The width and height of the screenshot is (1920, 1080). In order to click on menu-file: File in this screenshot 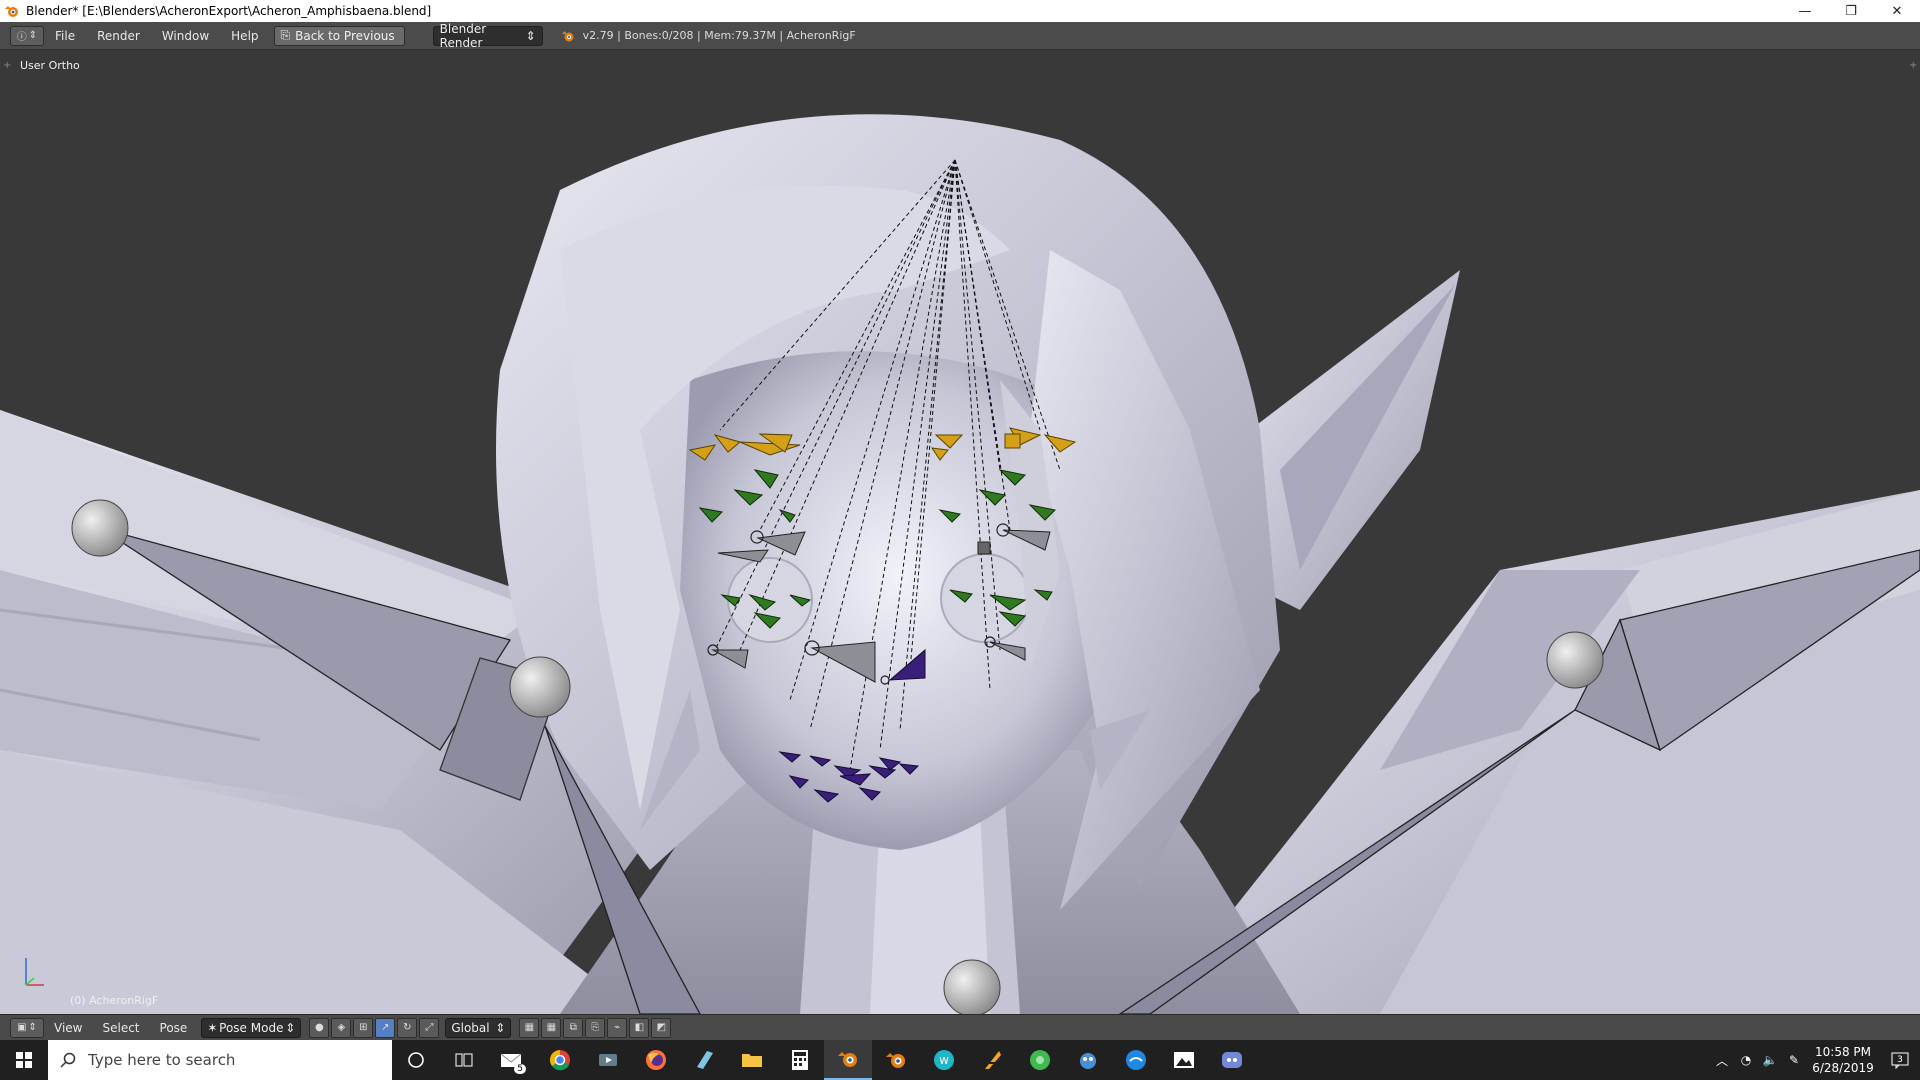, I will do `click(65, 36)`.